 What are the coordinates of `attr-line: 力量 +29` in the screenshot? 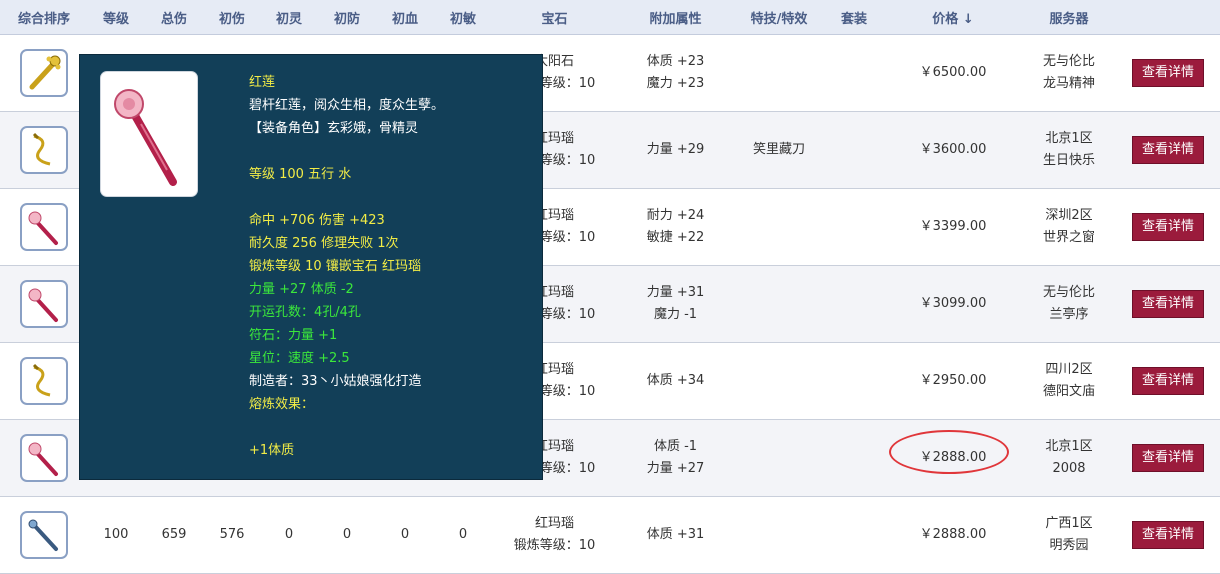 It's located at (675, 149).